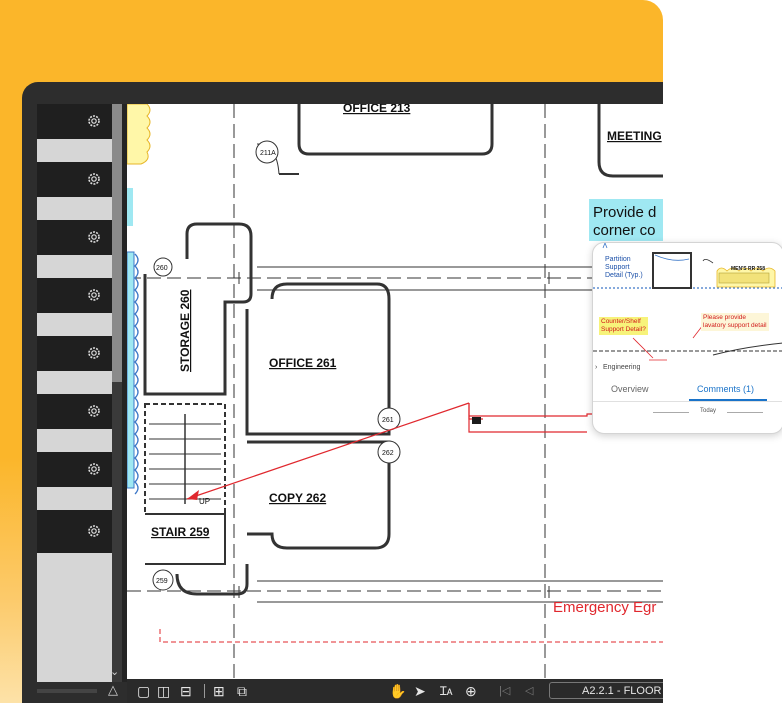 This screenshot has height=703, width=782. What do you see at coordinates (67, 691) in the screenshot?
I see `sidebar-footer-bar` at bounding box center [67, 691].